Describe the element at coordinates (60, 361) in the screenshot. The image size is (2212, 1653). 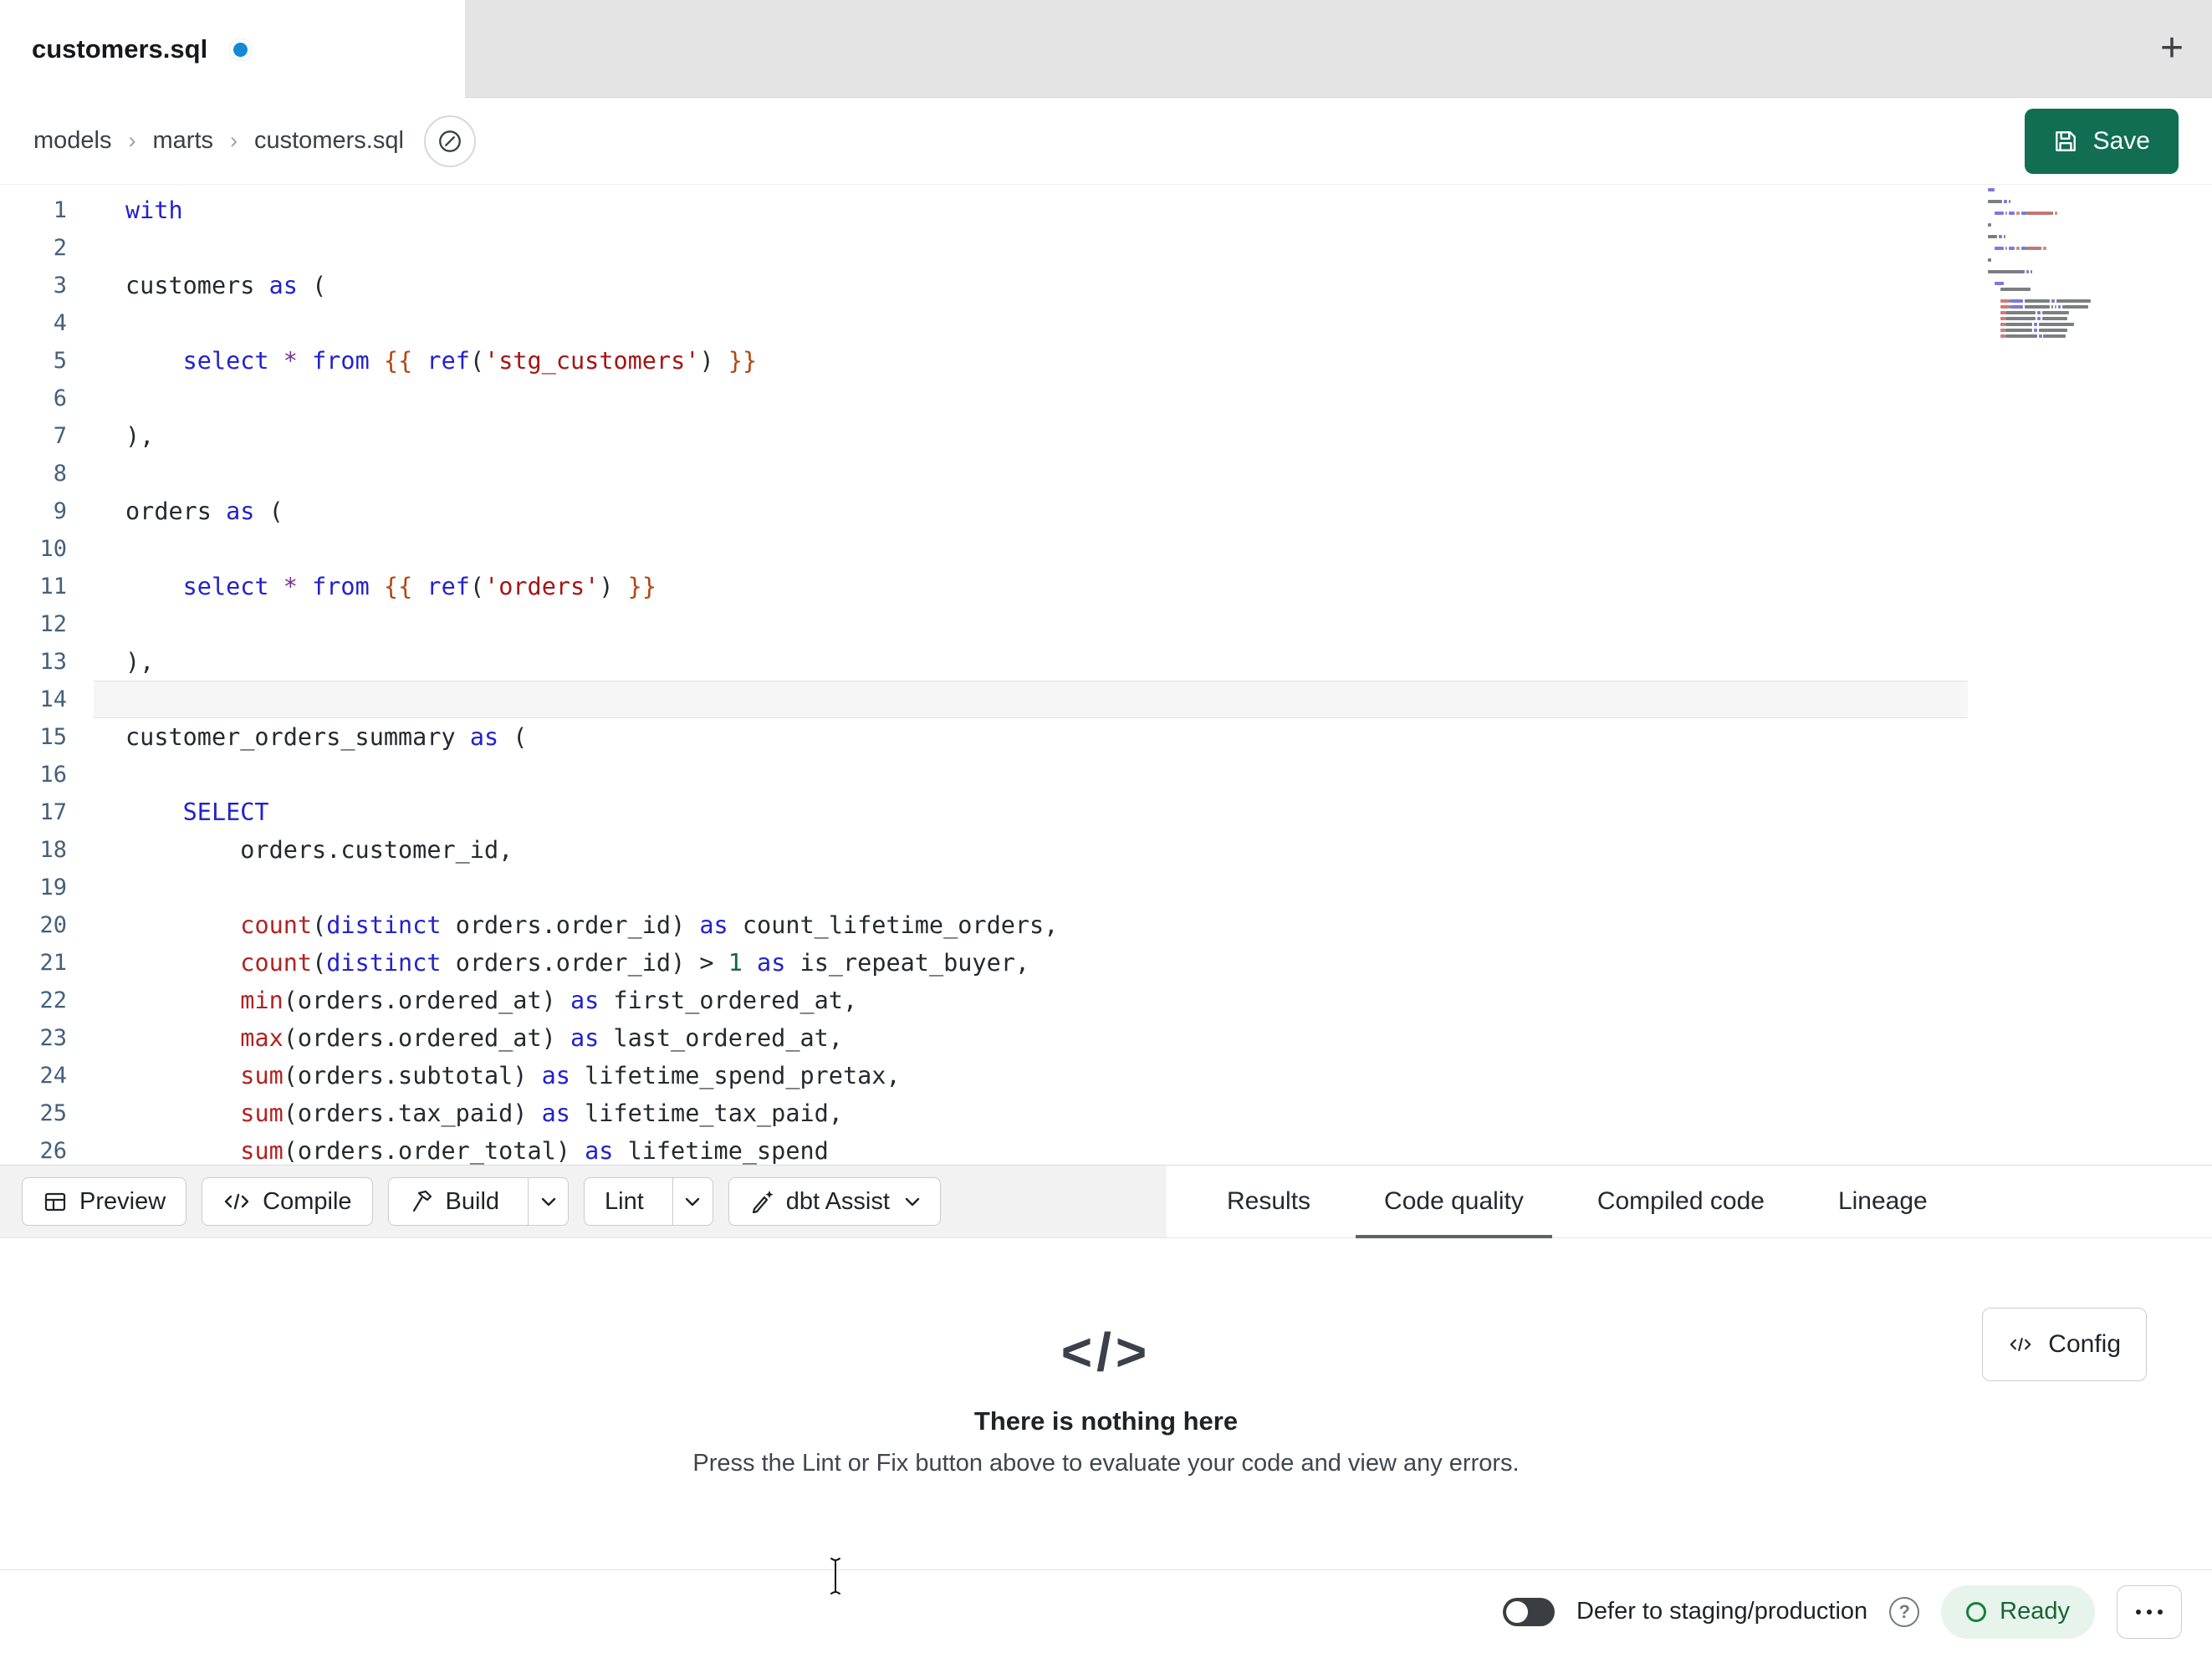
I see `line-number: 5` at that location.